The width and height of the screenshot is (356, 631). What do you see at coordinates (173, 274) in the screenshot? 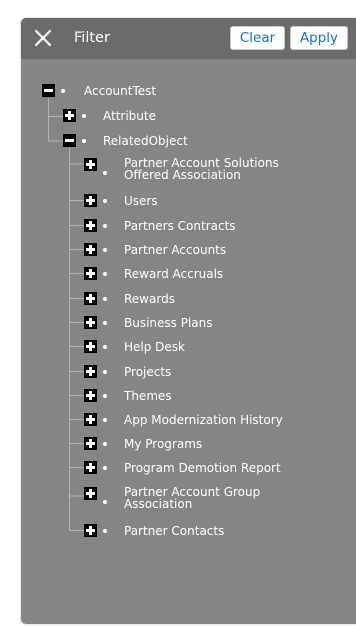
I see `tree-node-label: Reward Accruals` at bounding box center [173, 274].